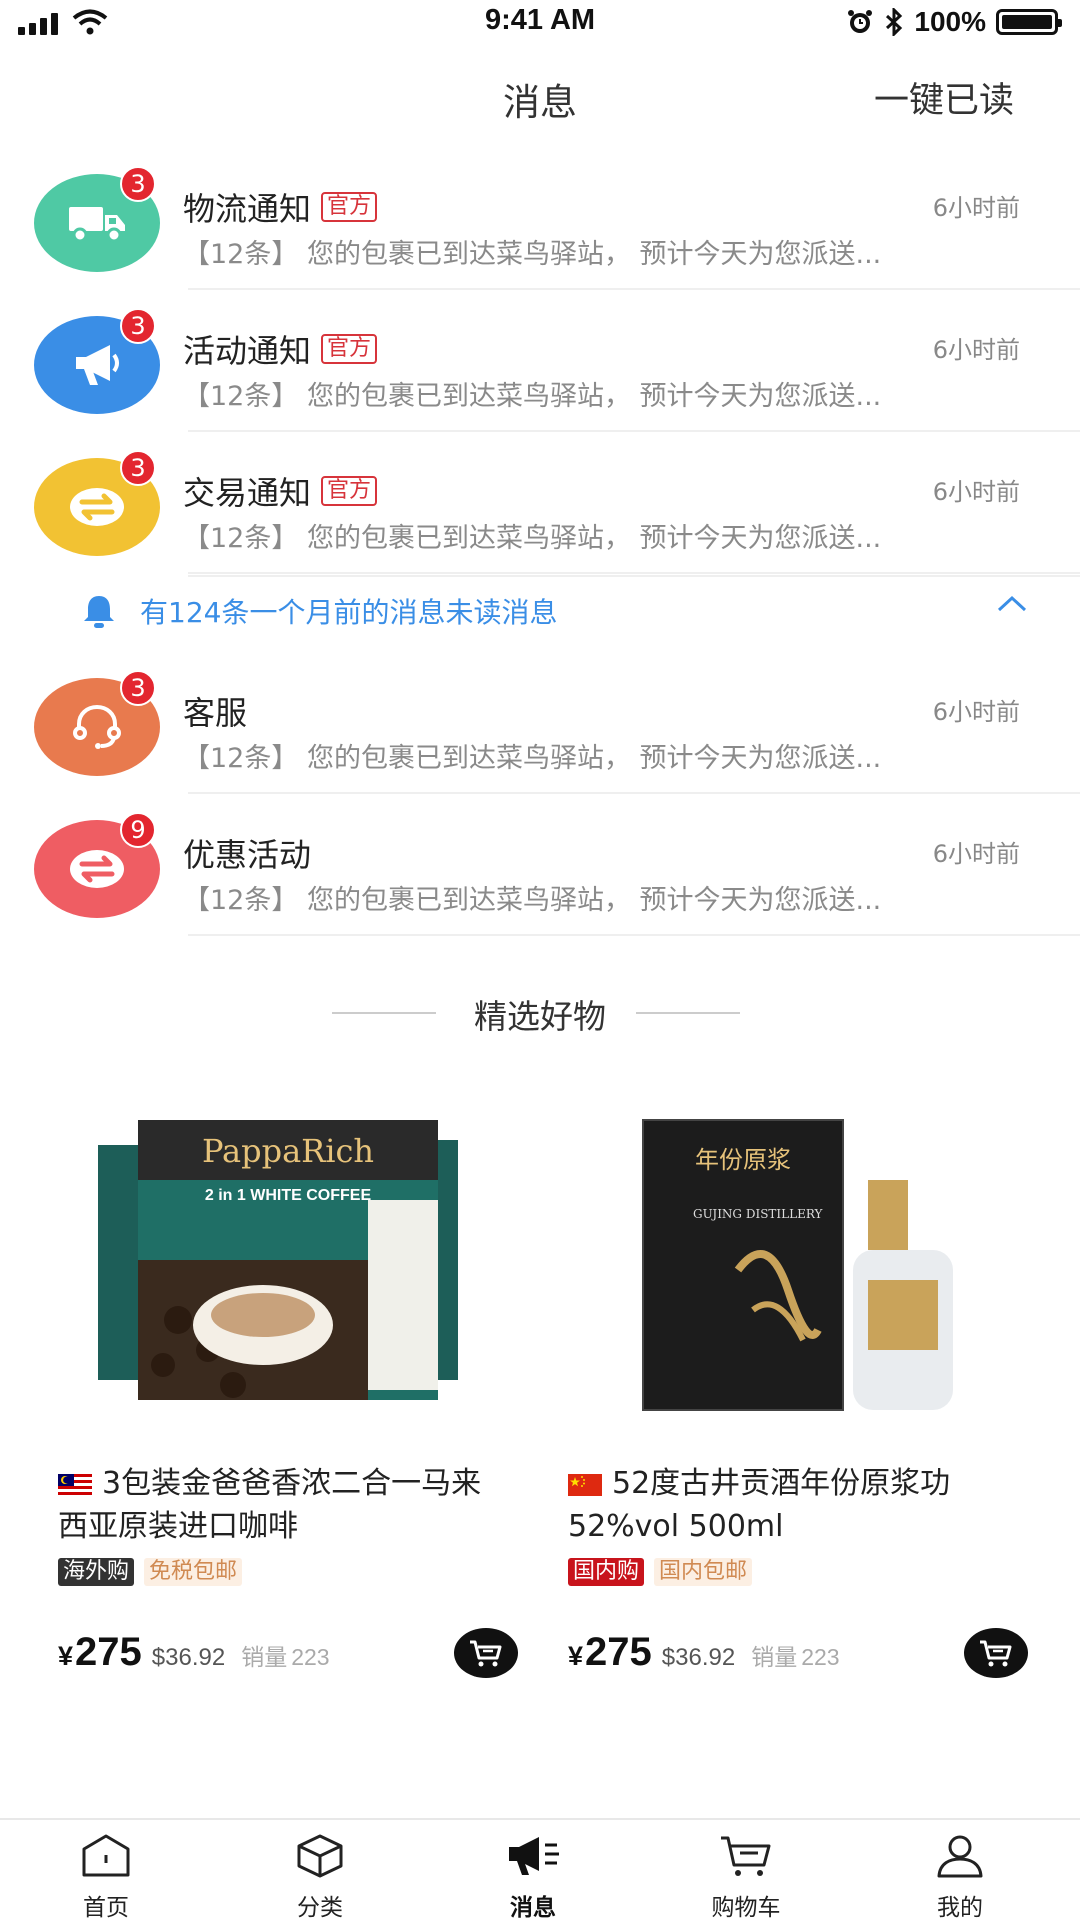 The image size is (1080, 1922). What do you see at coordinates (759, 1505) in the screenshot?
I see `product-name: 52度古井贡酒年份原浆功52%vol 500ml` at bounding box center [759, 1505].